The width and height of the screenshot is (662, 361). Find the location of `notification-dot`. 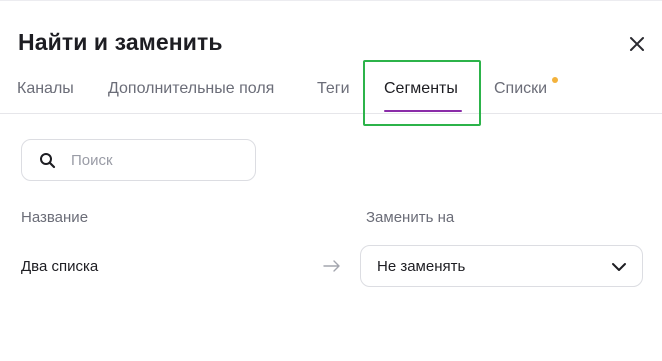

notification-dot is located at coordinates (555, 80).